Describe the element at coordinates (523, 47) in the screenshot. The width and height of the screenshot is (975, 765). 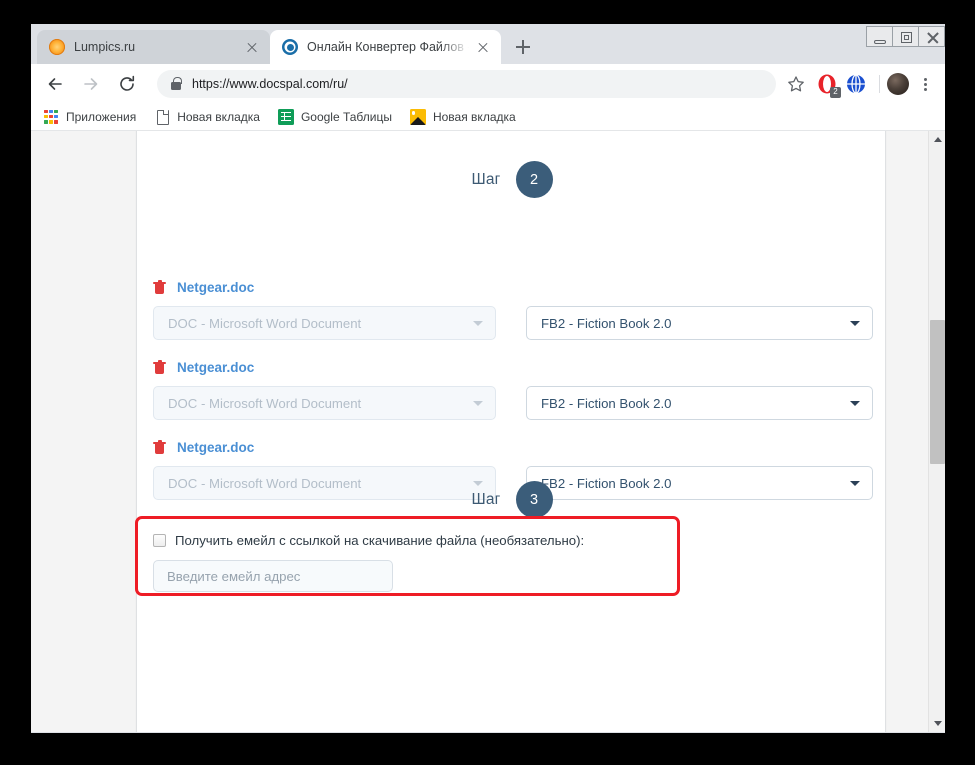
I see `new-tab-button` at that location.